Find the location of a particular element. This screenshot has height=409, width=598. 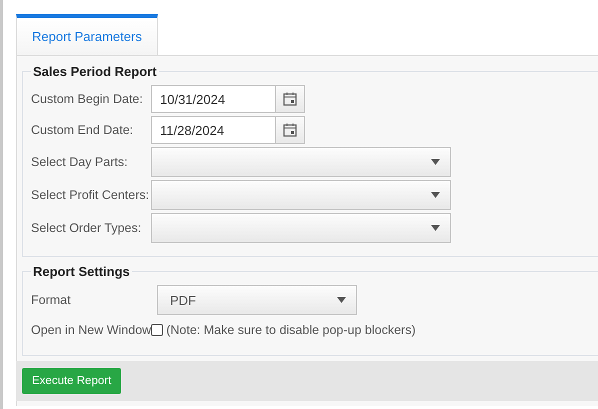

date-input-field: 11/28/2024 is located at coordinates (213, 130).